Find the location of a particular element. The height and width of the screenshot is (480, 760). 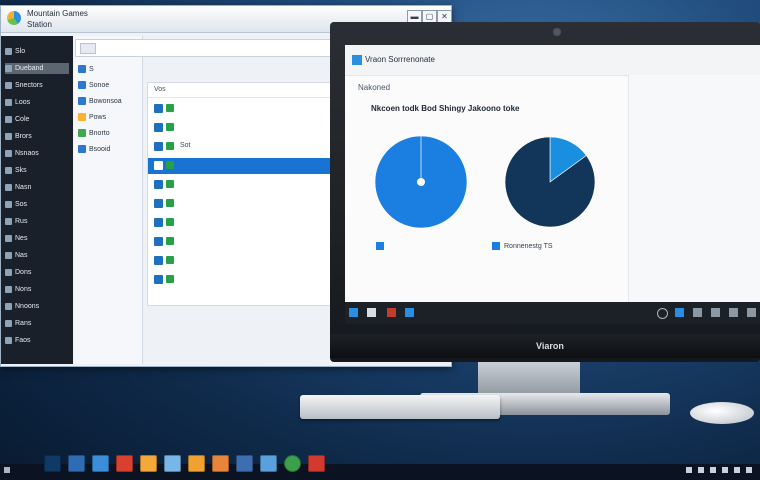

sidebar-item: Nasn is located at coordinates (37, 187).